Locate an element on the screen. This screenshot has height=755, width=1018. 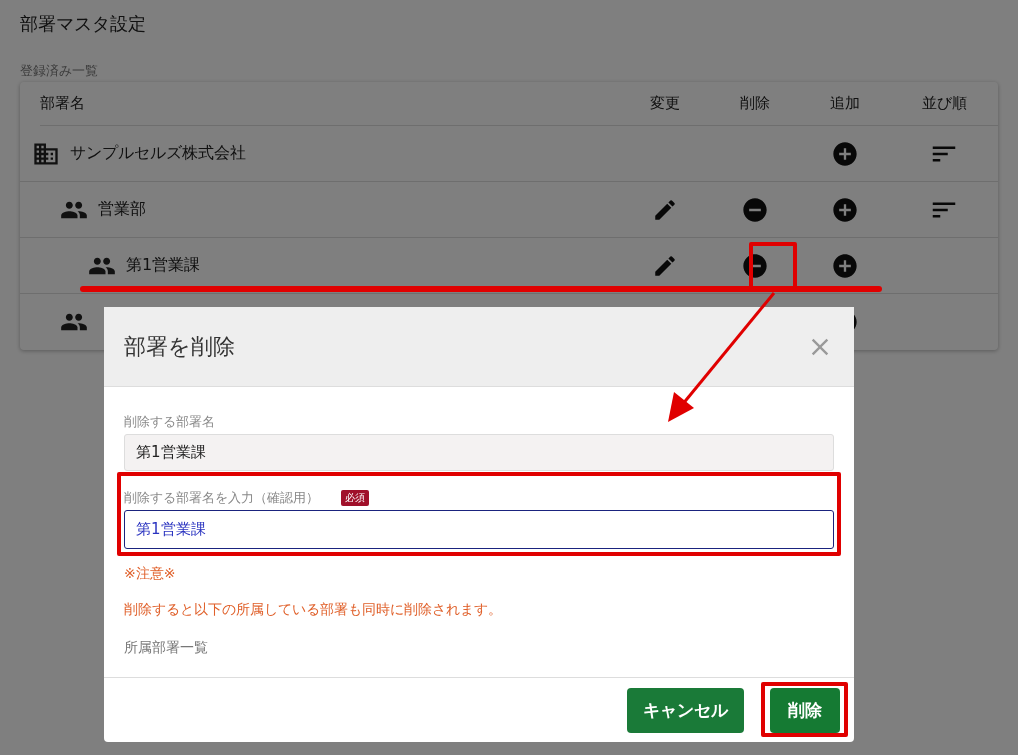
page-title: 部署マスタ設定 is located at coordinates (83, 24).